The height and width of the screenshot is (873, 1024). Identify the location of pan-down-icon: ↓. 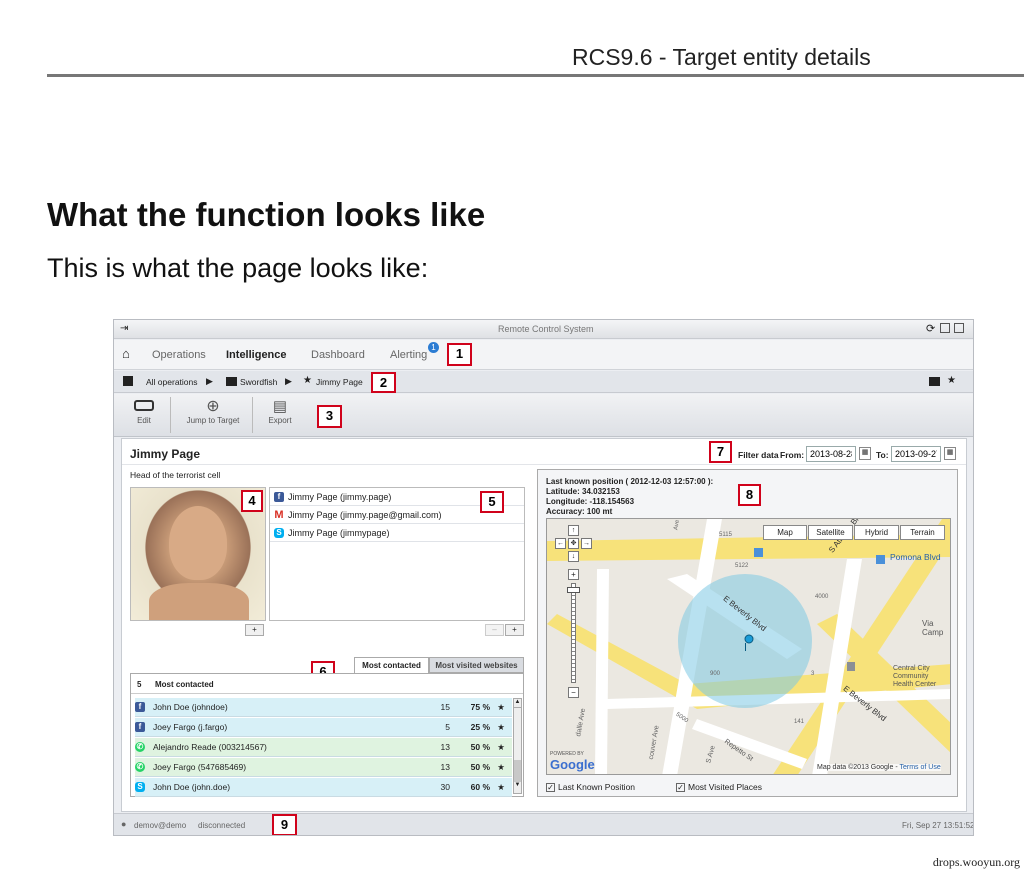
(573, 556).